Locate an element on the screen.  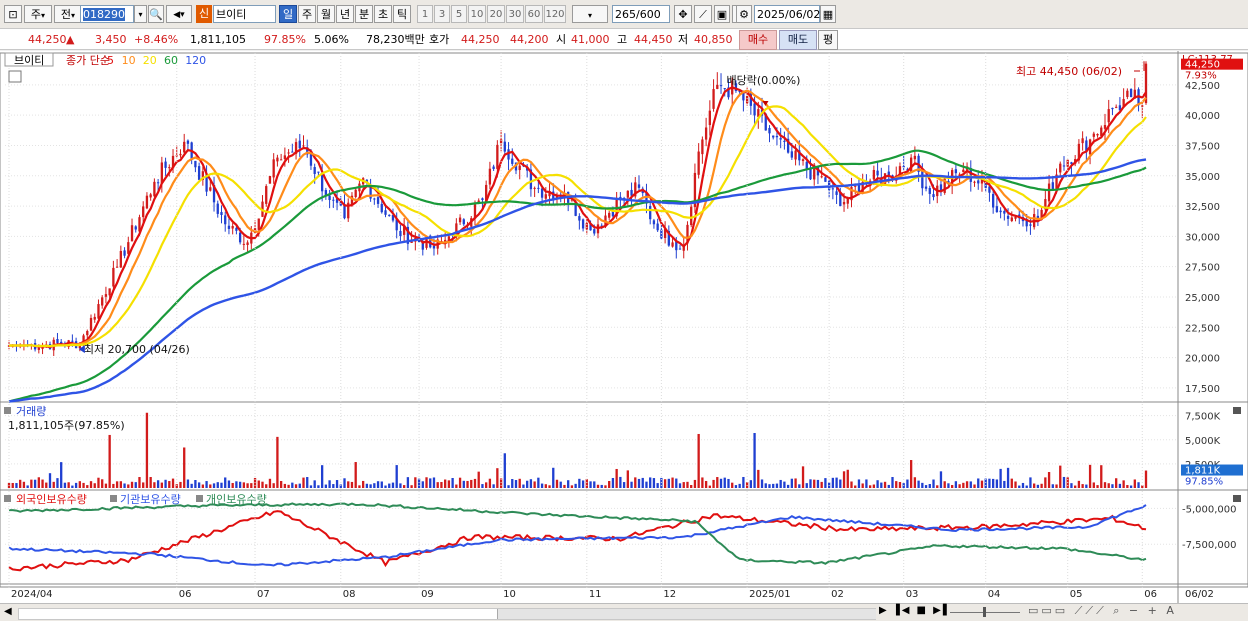
minute-option-6: 60 is located at coordinates (534, 14).